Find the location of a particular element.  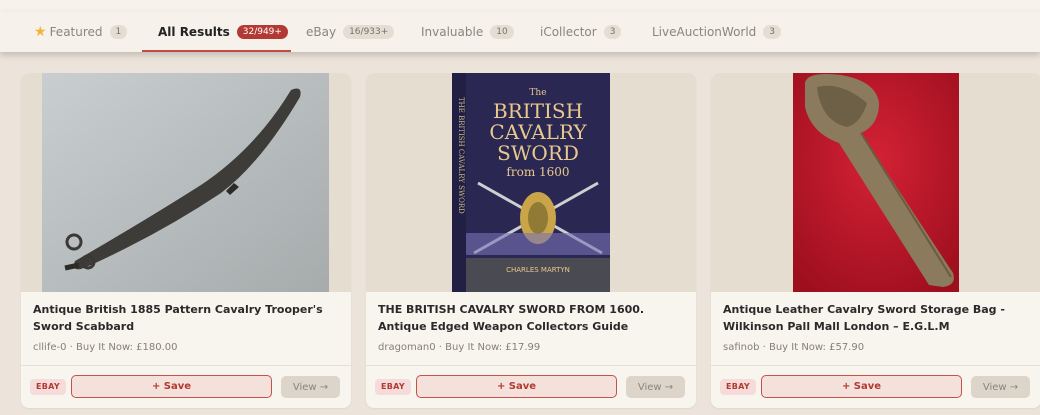

scabbard-image is located at coordinates (185, 182).